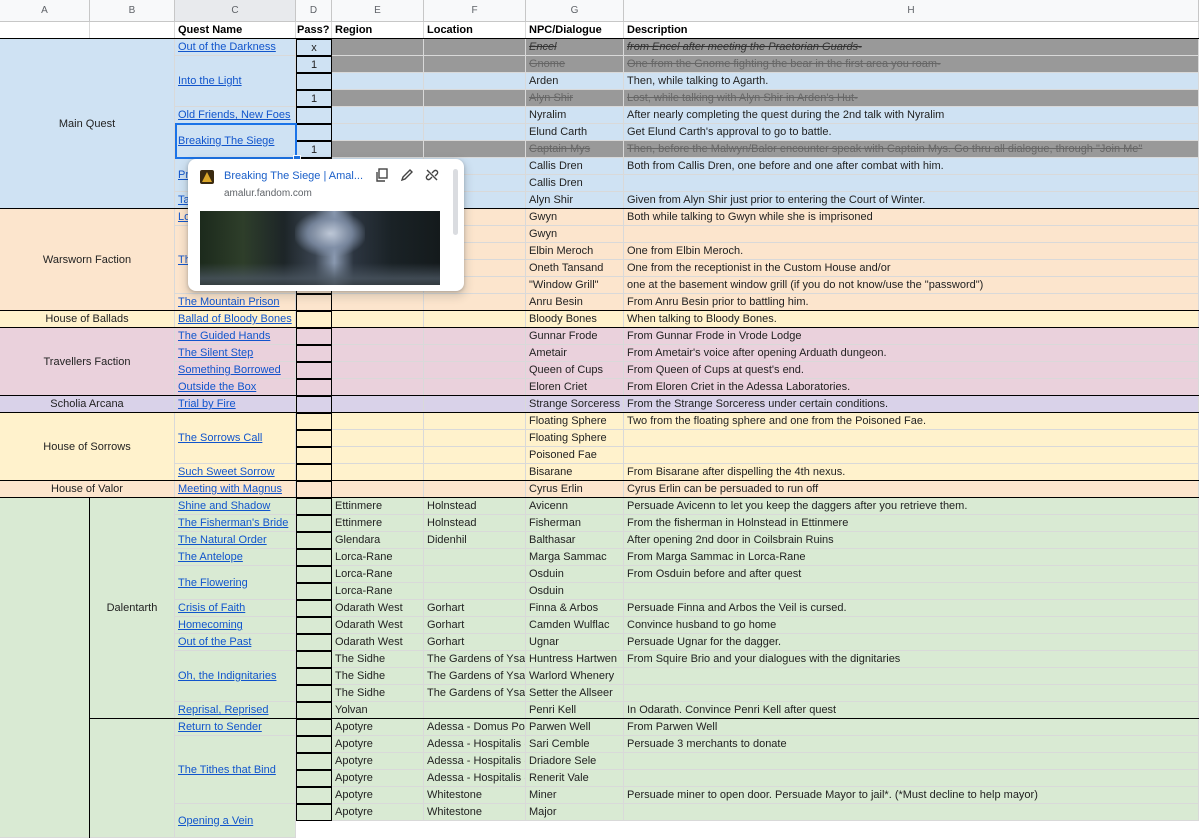 The height and width of the screenshot is (838, 1199). I want to click on column-header-a: A, so click(45, 11).